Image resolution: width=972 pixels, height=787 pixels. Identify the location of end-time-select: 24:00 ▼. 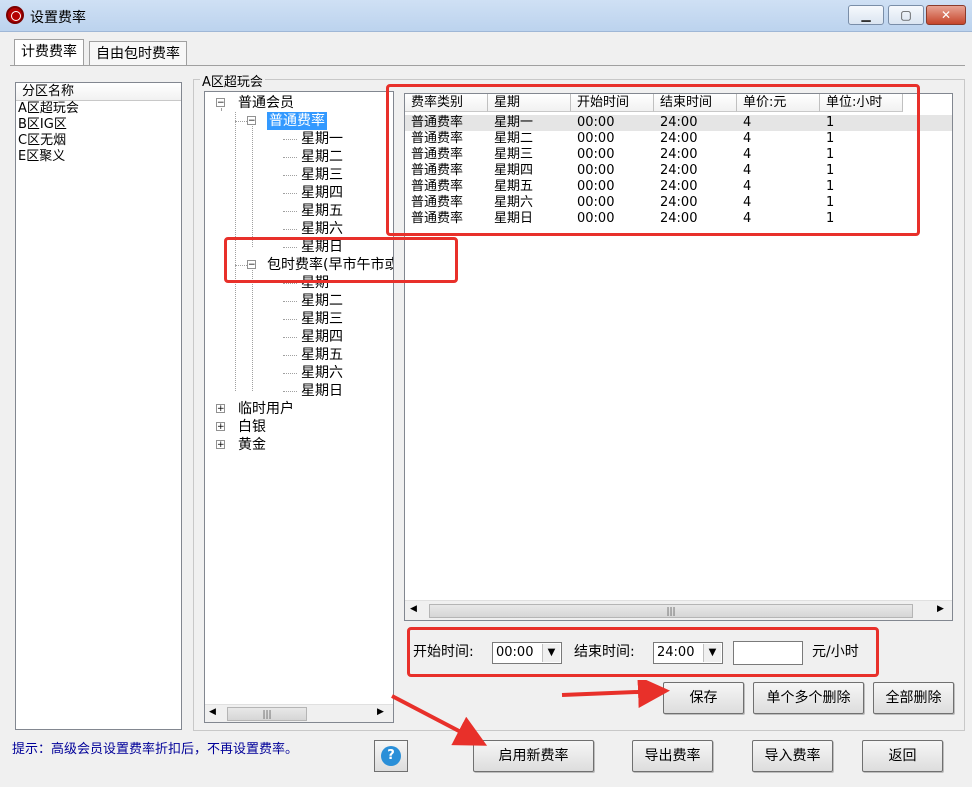
(688, 653).